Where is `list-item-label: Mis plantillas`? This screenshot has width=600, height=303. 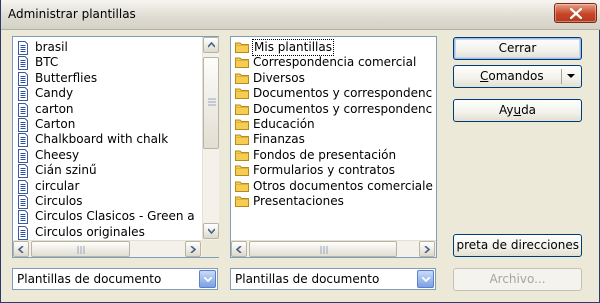
list-item-label: Mis plantillas is located at coordinates (293, 47).